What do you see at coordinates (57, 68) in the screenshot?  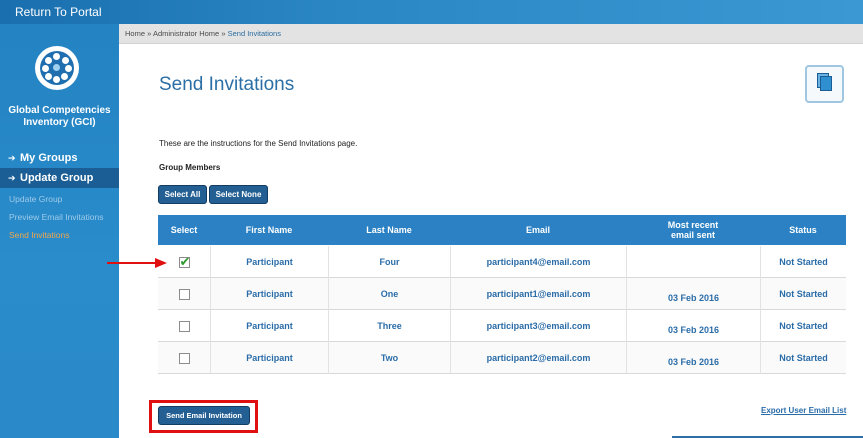 I see `logo-icon` at bounding box center [57, 68].